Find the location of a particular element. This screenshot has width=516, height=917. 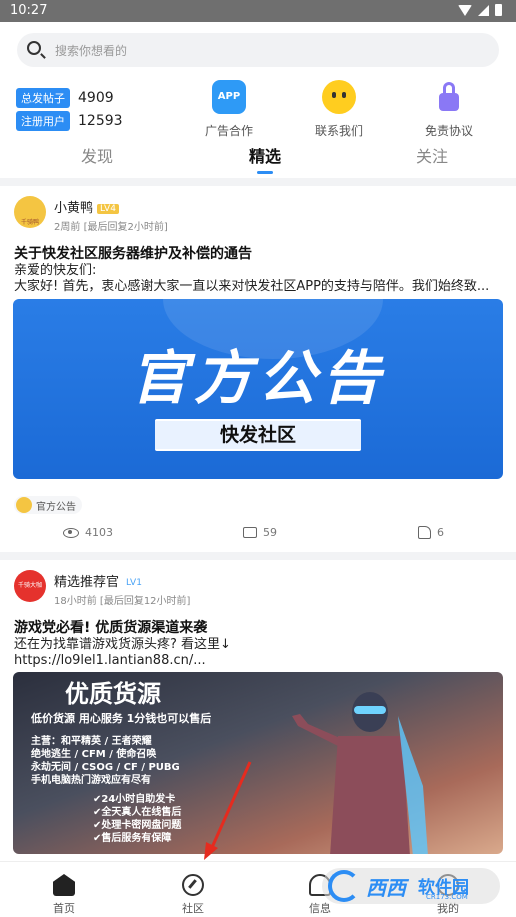

banner-game-line: 手机电脑热门游戏应有尽有 is located at coordinates (91, 780).